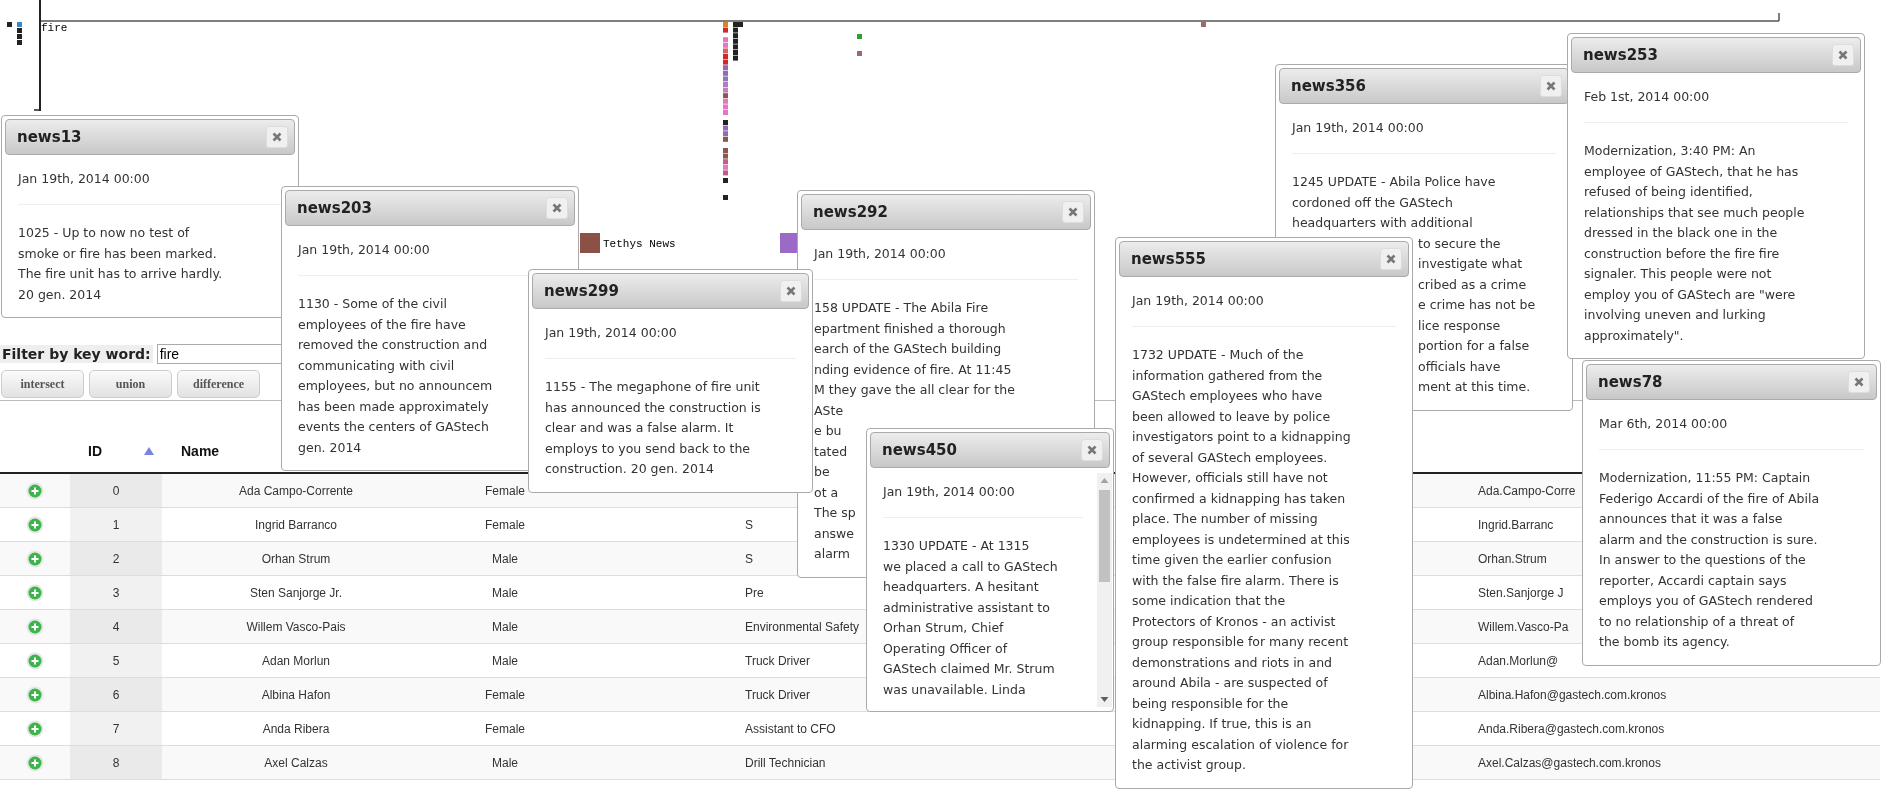  What do you see at coordinates (802, 626) in the screenshot?
I see `table-cell: Environmental Safety` at bounding box center [802, 626].